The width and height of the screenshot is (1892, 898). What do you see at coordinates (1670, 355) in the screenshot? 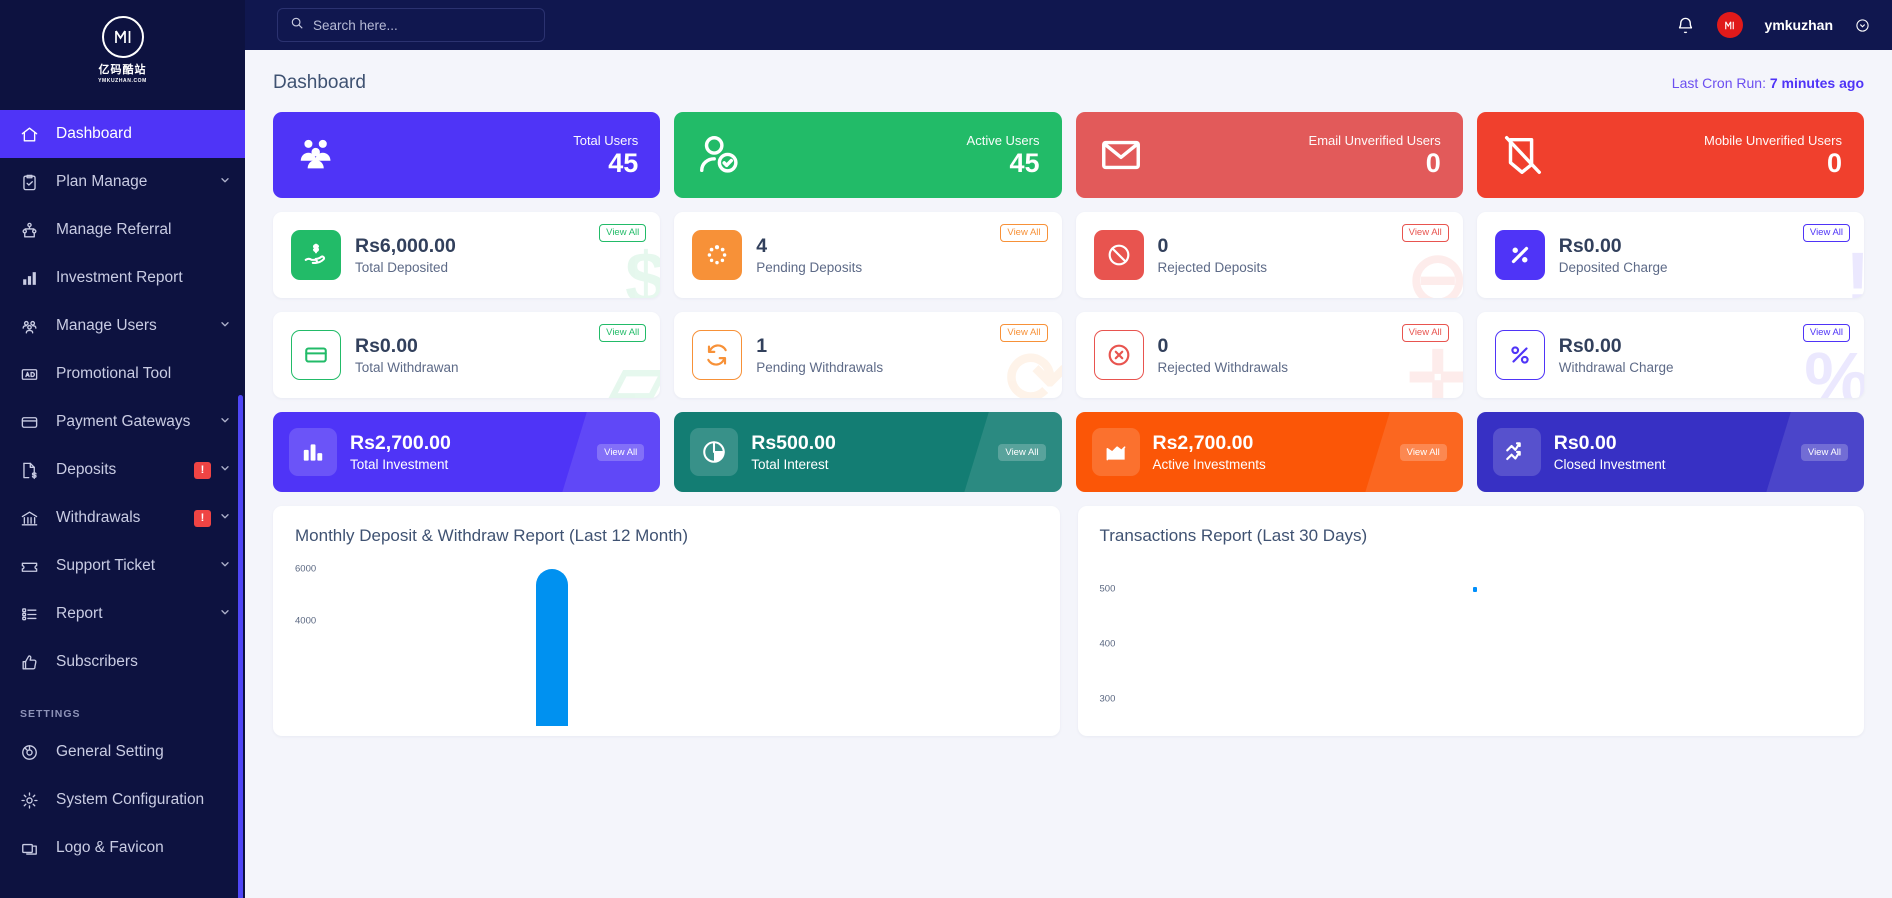
I see `metric-card-withdrawal-charge: Rs0.00 Withdrawal Charge View All%` at bounding box center [1670, 355].